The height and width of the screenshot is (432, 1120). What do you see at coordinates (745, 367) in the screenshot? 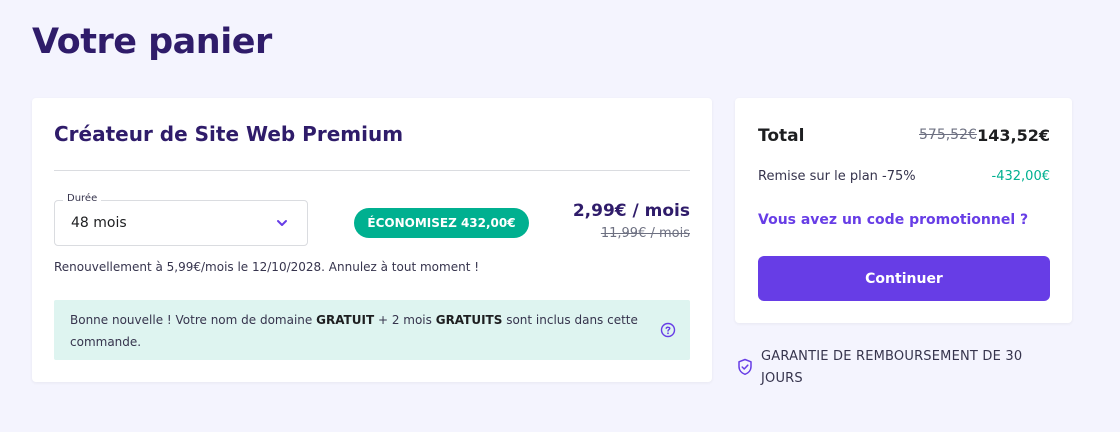
I see `shield-check-icon` at bounding box center [745, 367].